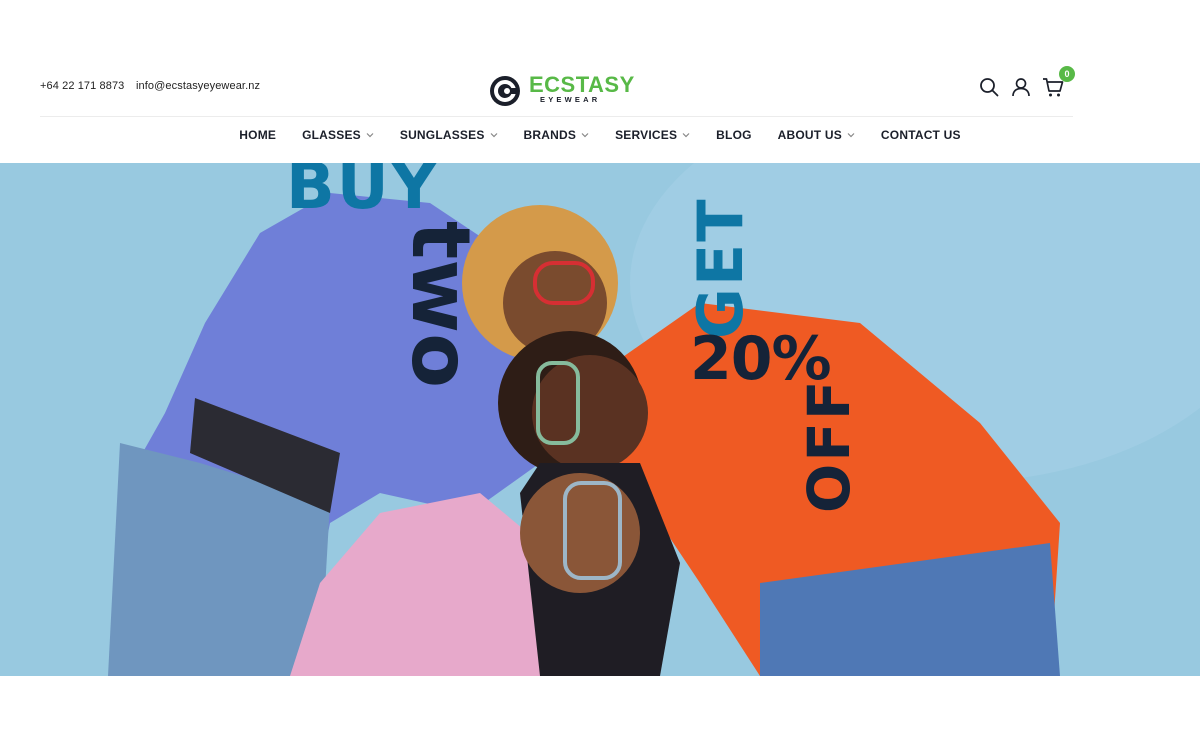 Image resolution: width=1200 pixels, height=733 pixels. I want to click on nav-item-blog: BLOG, so click(733, 135).